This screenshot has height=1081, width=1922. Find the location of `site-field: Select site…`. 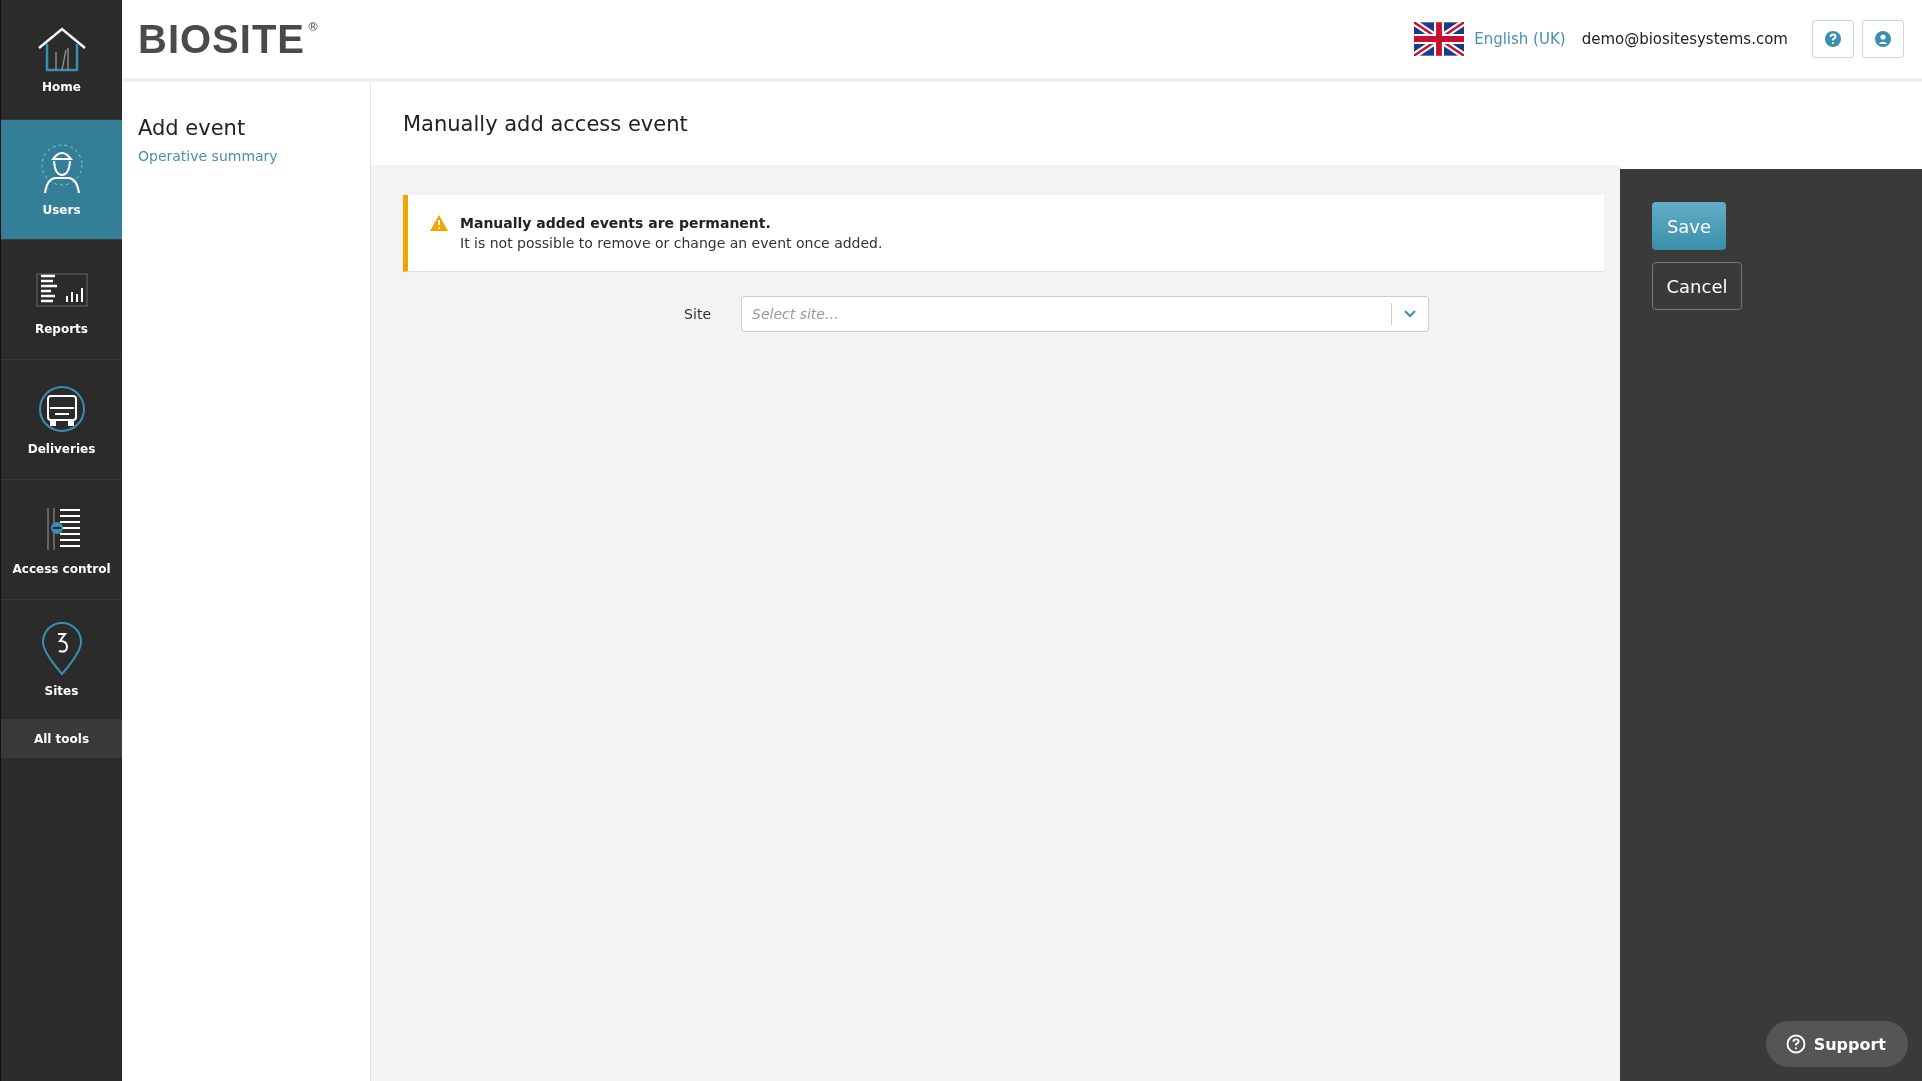

site-field: Select site… is located at coordinates (1066, 314).